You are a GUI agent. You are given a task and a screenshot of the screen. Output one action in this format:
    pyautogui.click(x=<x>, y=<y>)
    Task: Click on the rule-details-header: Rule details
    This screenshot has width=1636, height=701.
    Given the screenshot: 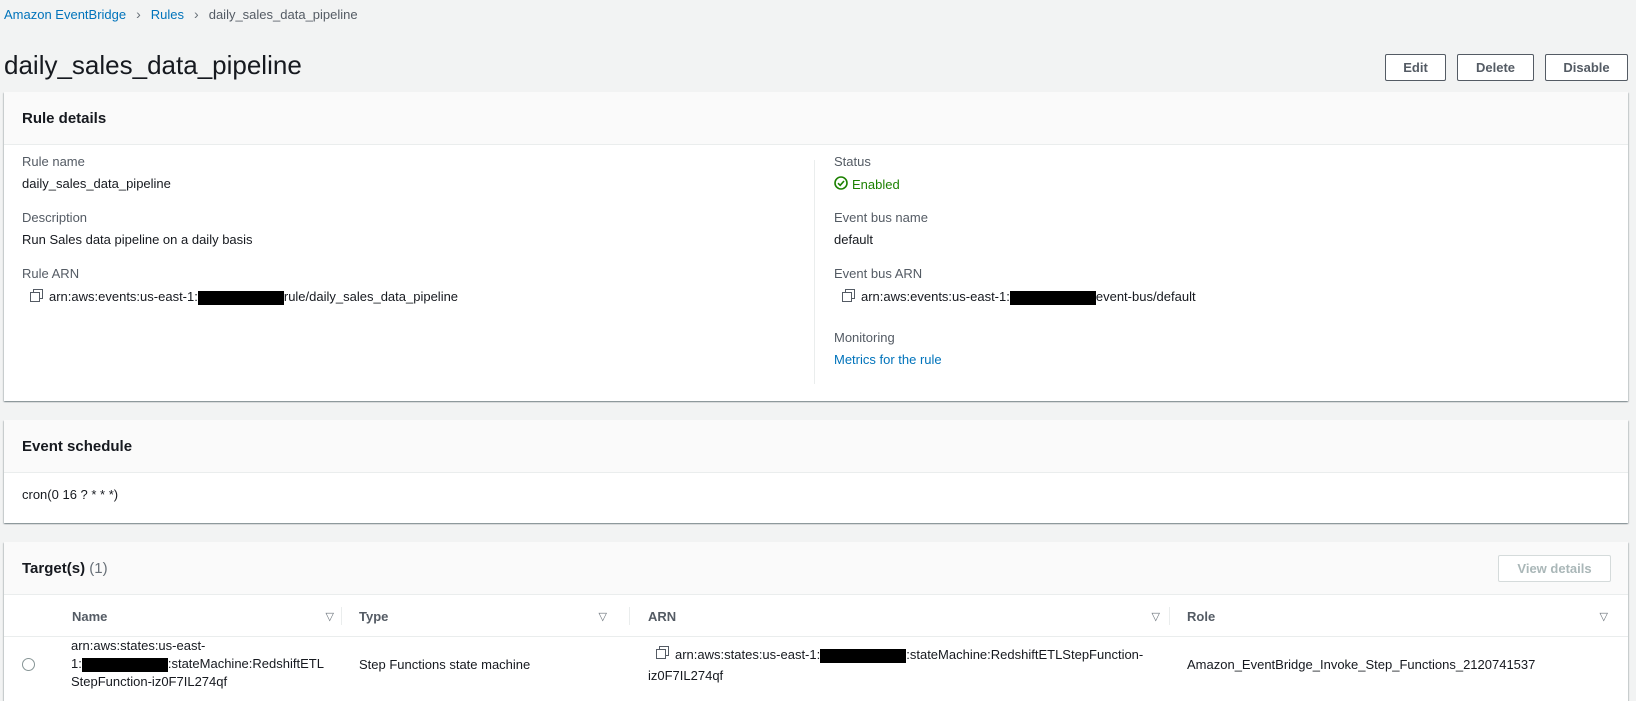 What is the action you would take?
    pyautogui.click(x=816, y=118)
    